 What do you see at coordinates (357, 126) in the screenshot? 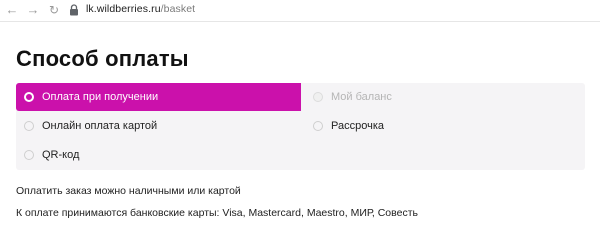
I see `payment-option-label: Рассрочка` at bounding box center [357, 126].